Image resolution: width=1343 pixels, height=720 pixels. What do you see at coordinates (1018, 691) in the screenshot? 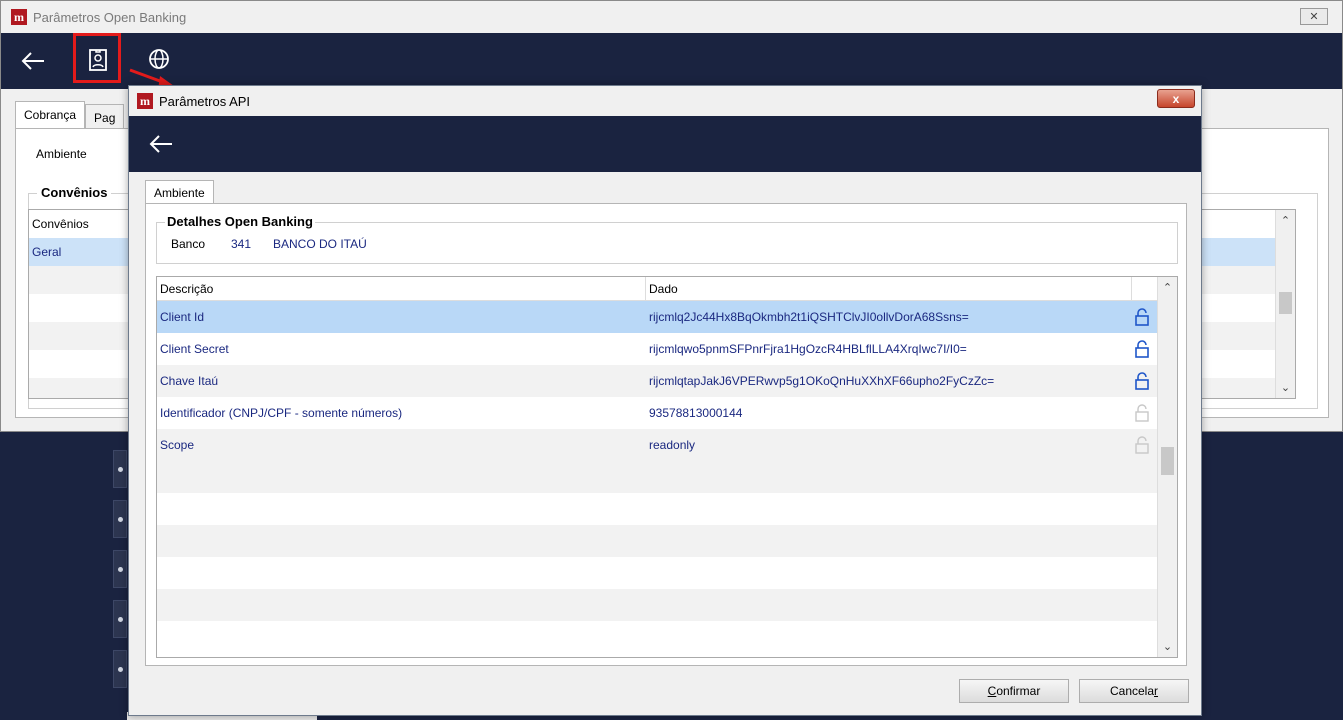
I see `confirm-label-rest: onfirmar` at bounding box center [1018, 691].